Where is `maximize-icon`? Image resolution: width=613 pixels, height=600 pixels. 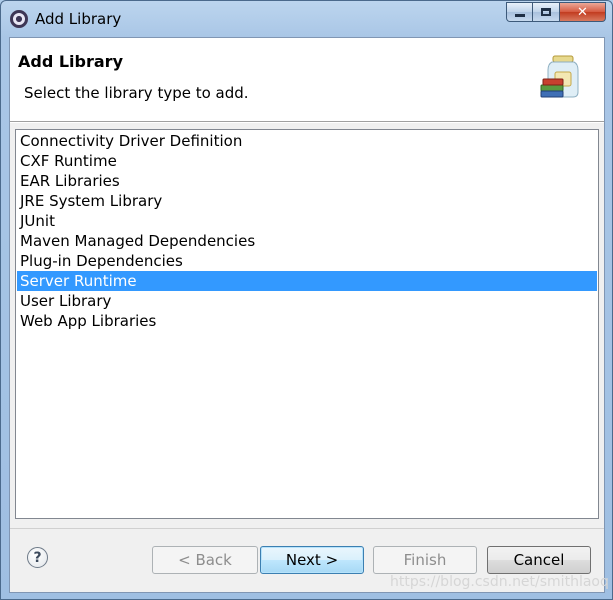 maximize-icon is located at coordinates (546, 12).